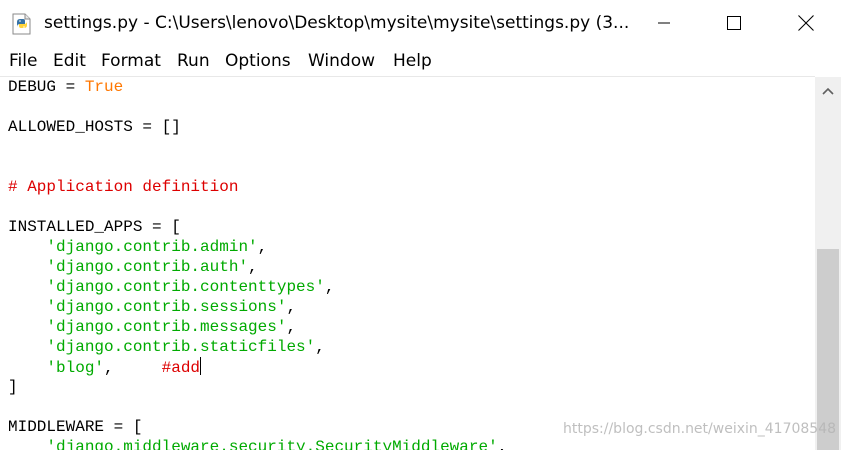 Image resolution: width=841 pixels, height=450 pixels. I want to click on watermark: https://blog.csdn.net/weixin_41708548, so click(700, 429).